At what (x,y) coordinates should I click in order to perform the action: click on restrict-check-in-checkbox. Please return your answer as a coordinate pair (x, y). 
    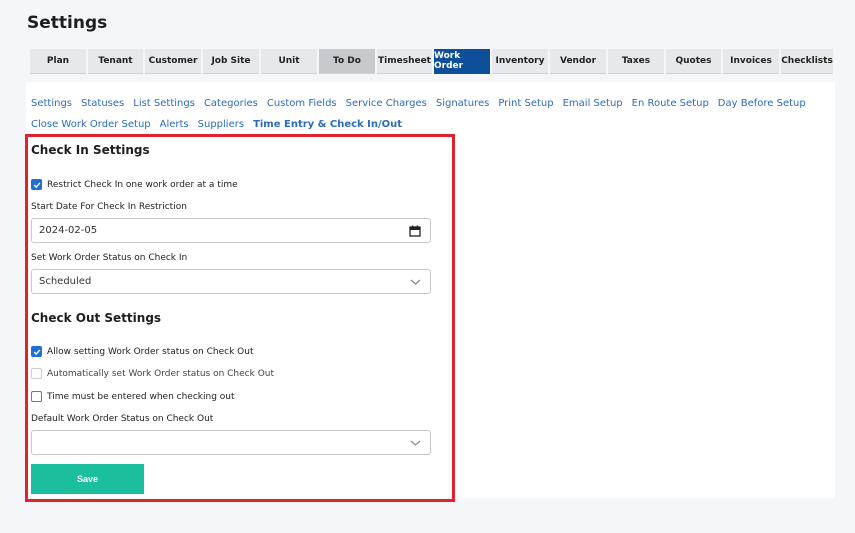
    Looking at the image, I should click on (36, 184).